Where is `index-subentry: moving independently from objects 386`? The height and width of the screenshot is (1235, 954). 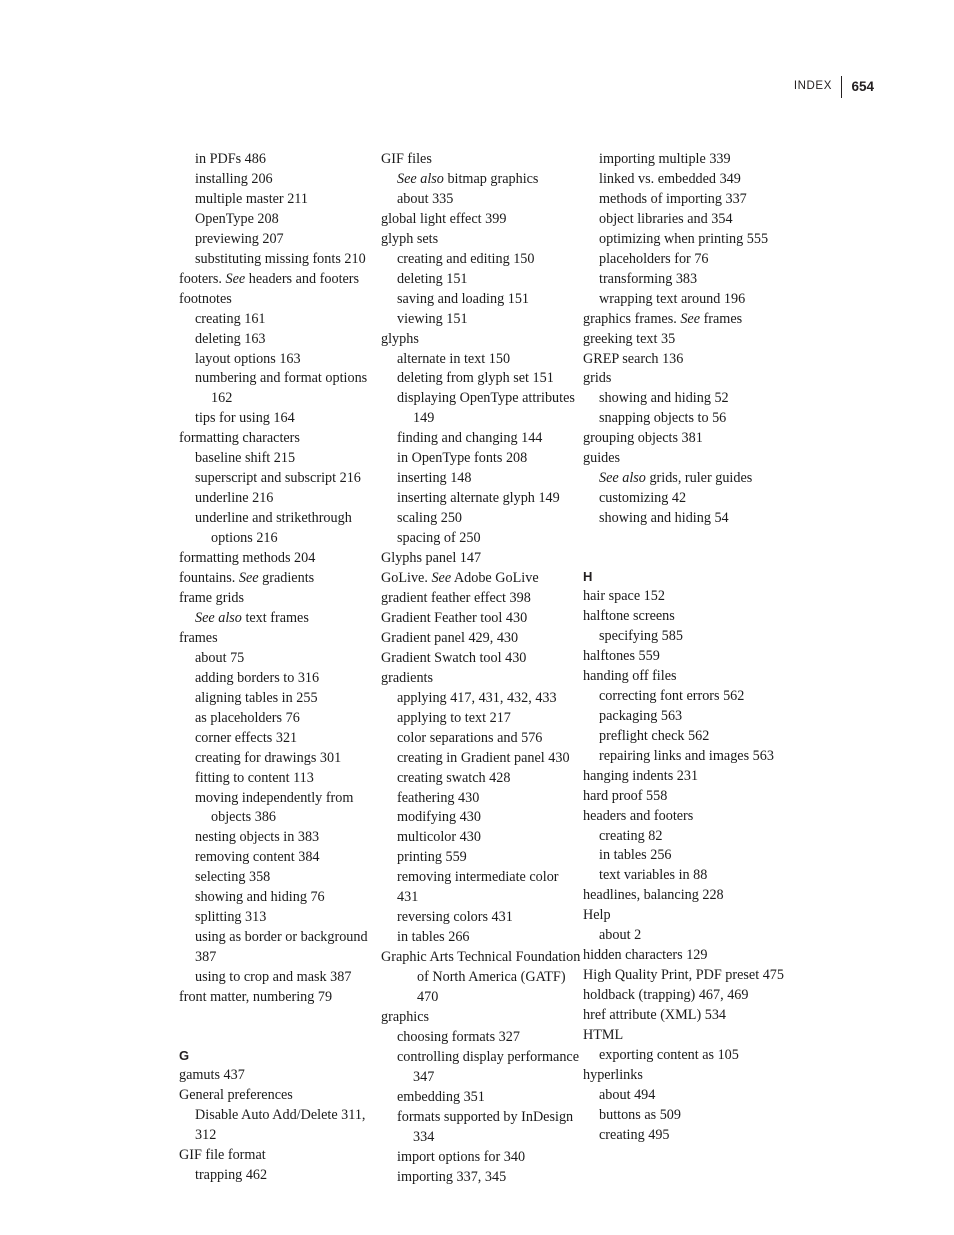 index-subentry: moving independently from objects 386 is located at coordinates (274, 807).